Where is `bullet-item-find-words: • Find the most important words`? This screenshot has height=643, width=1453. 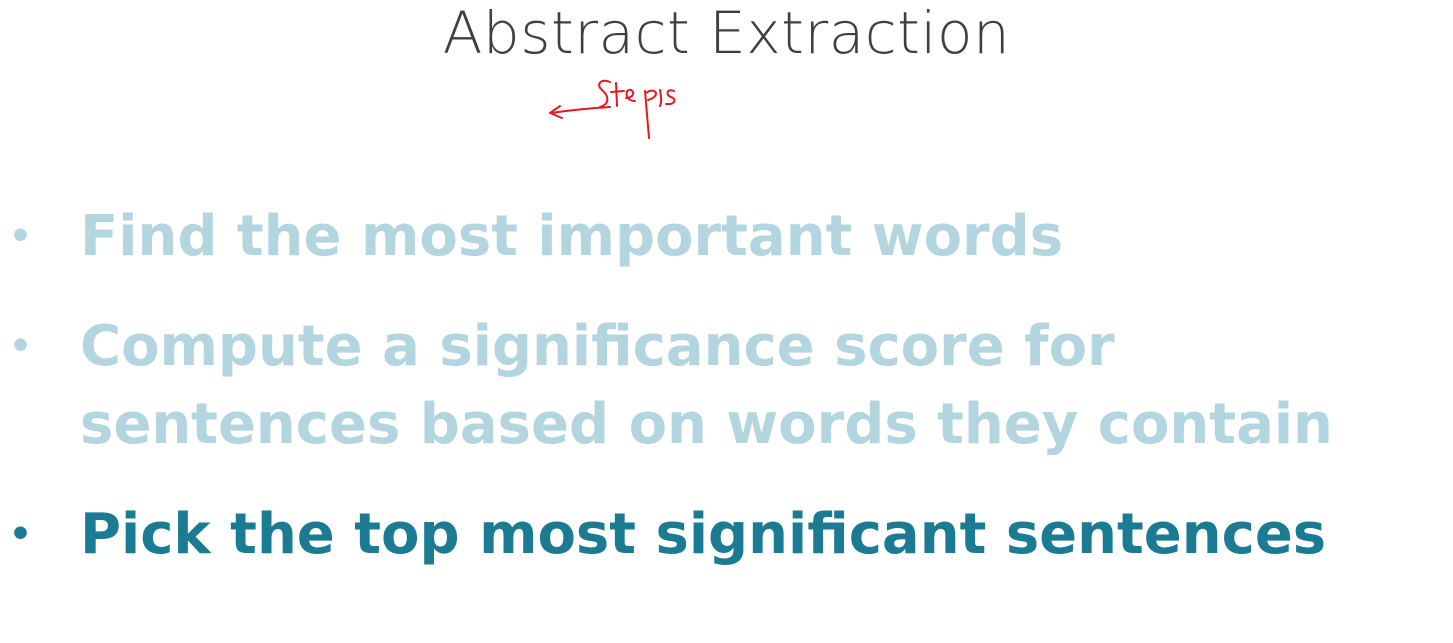
bullet-item-find-words: • Find the most important words is located at coordinates (726, 238).